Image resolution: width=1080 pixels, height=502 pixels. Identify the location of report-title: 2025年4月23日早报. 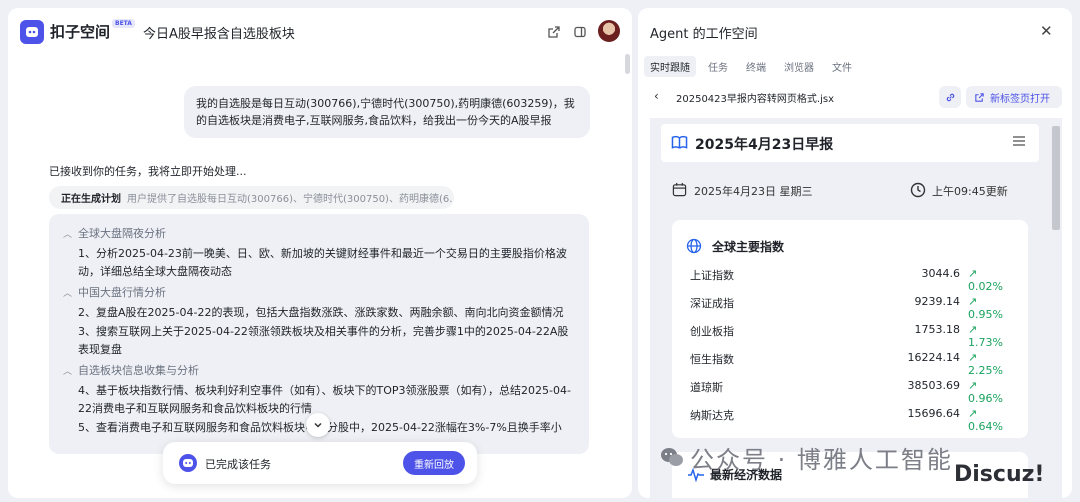
(764, 145).